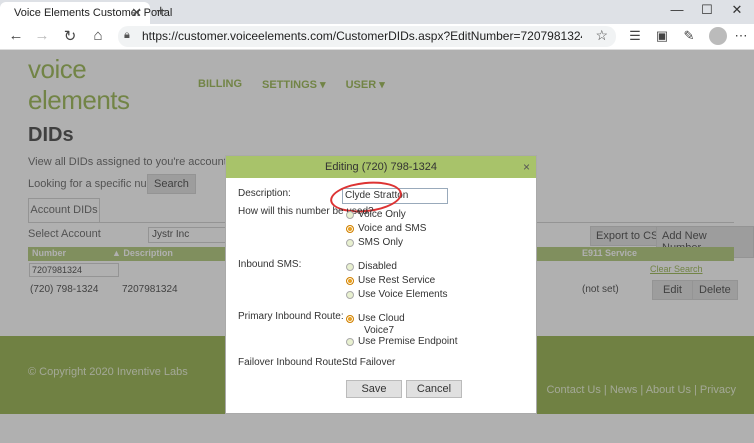 The image size is (754, 443). What do you see at coordinates (662, 36) in the screenshot?
I see `collections-icon: ▣` at bounding box center [662, 36].